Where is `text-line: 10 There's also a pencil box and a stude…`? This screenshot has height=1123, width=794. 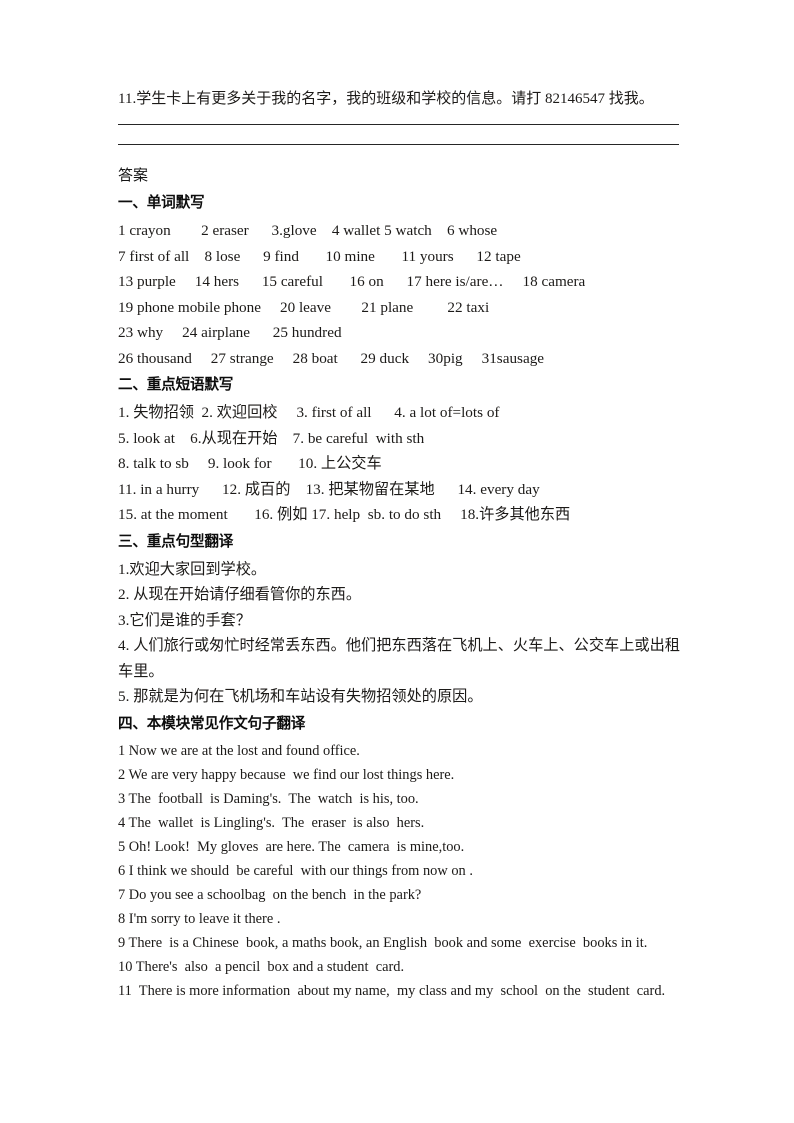
text-line: 10 There's also a pencil box and a stude… is located at coordinates (261, 966).